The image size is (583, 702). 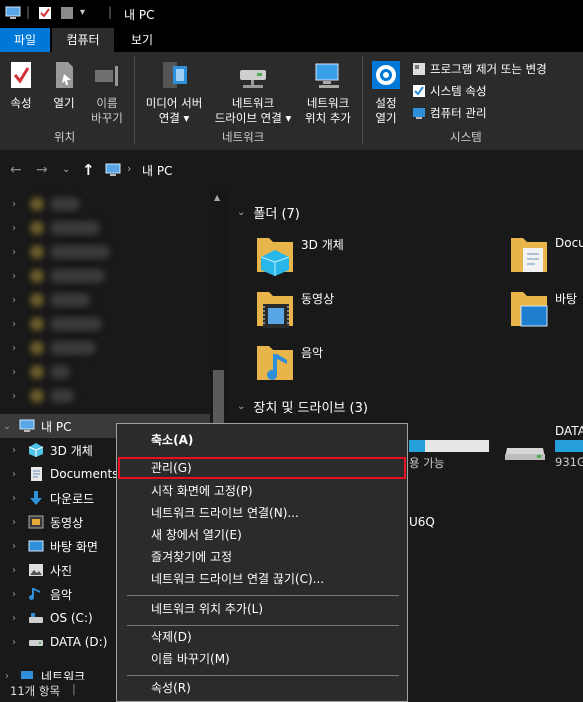 I want to click on new-folder-quick-icon, so click(x=67, y=13).